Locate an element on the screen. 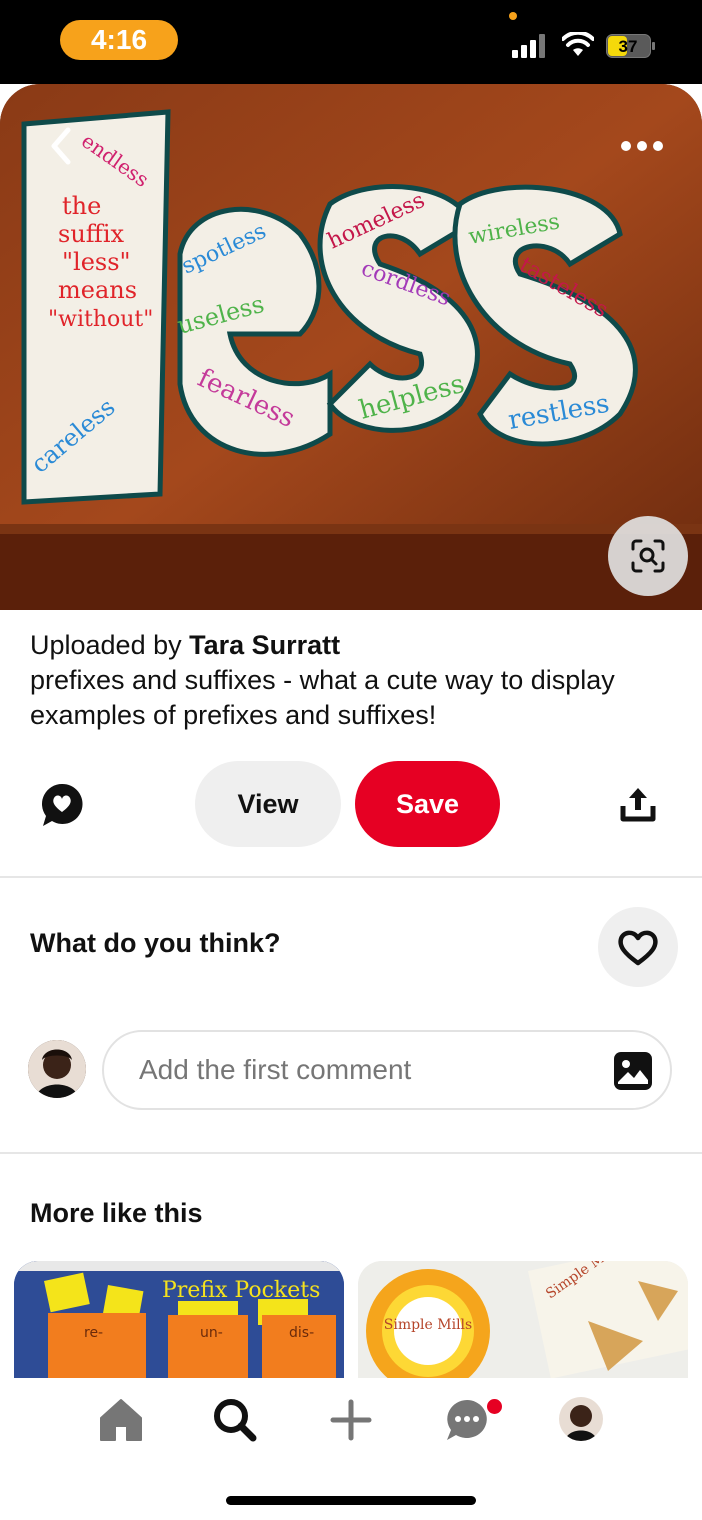  svg-text: re- is located at coordinates (93, 1333).